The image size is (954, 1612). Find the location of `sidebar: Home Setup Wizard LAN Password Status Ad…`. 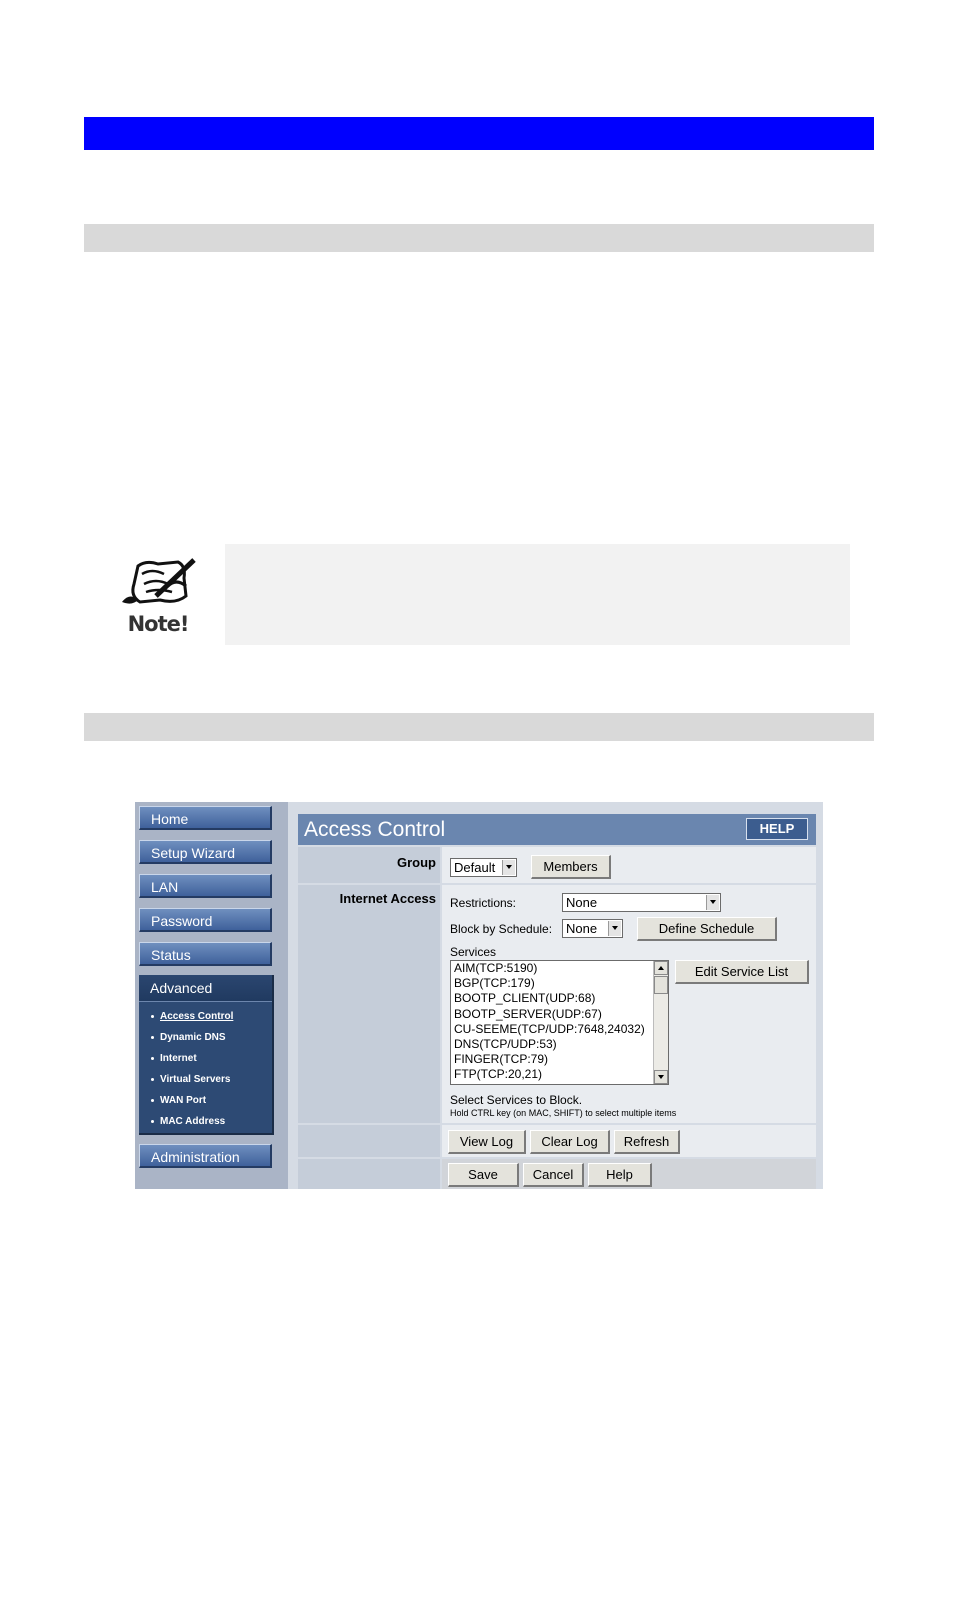

sidebar: Home Setup Wizard LAN Password Status Ad… is located at coordinates (211, 995).